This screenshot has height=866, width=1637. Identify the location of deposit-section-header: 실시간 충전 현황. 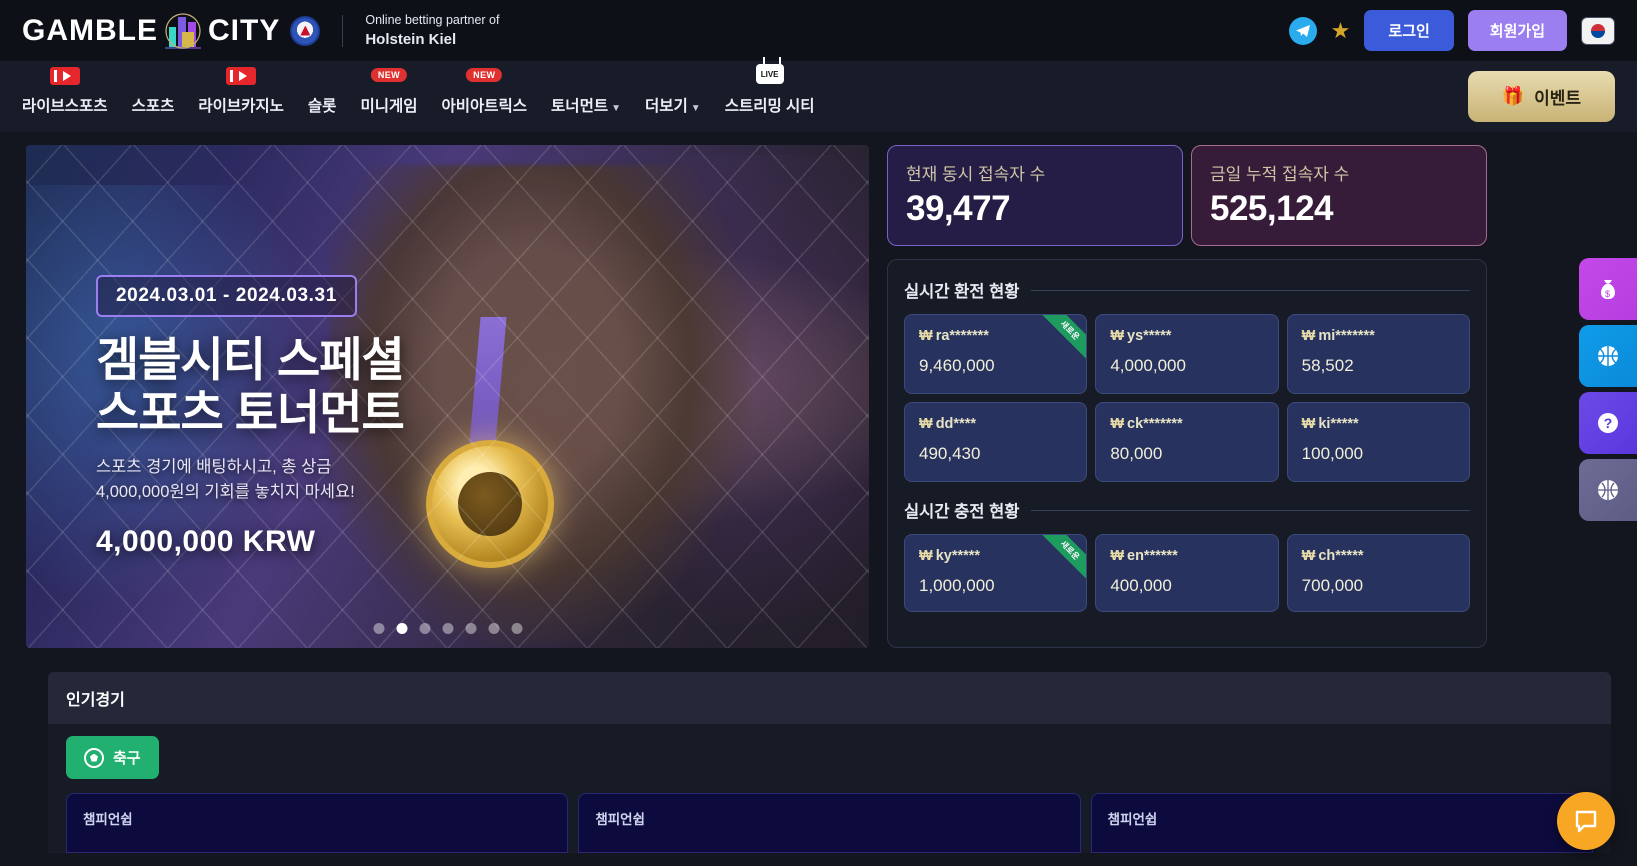
(1187, 510).